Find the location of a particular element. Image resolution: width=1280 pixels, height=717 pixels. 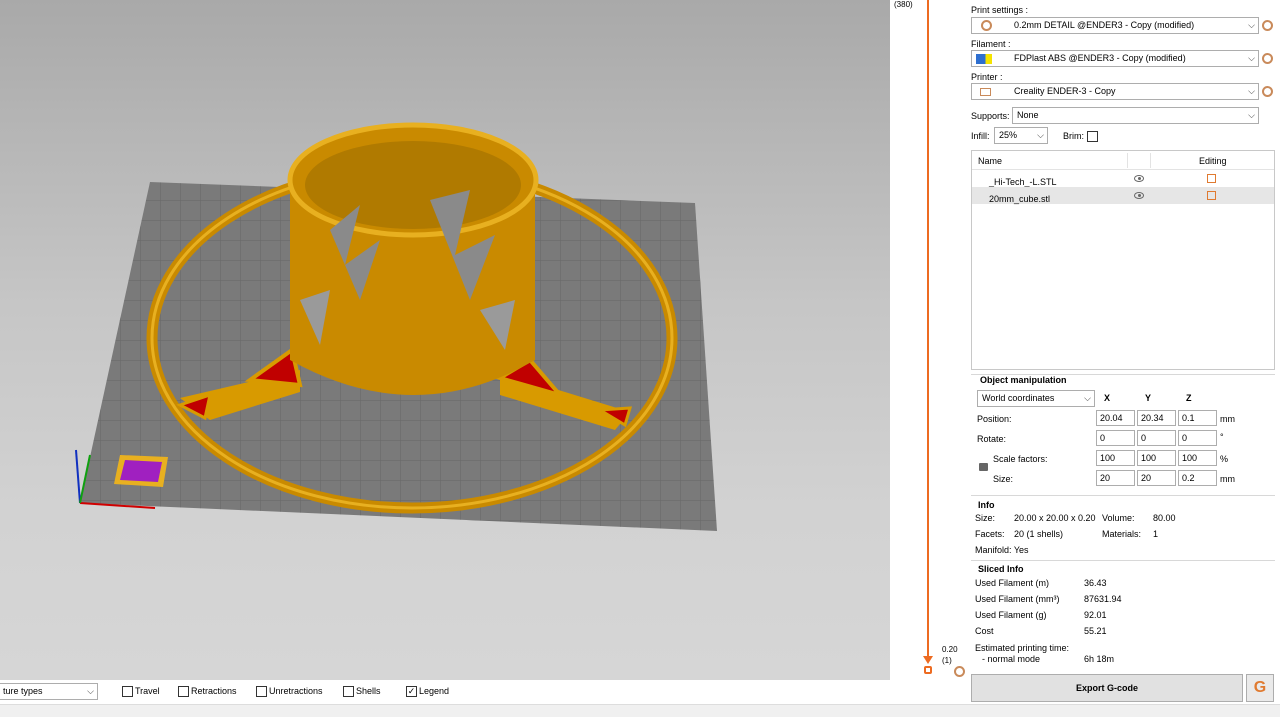

col-z: Z is located at coordinates (1189, 398).